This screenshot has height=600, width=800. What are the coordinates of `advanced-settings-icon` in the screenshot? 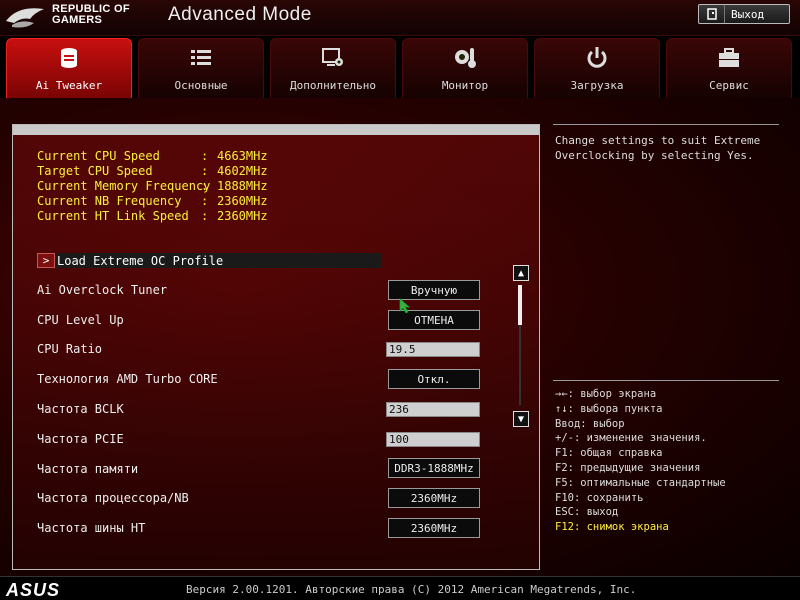 It's located at (332, 57).